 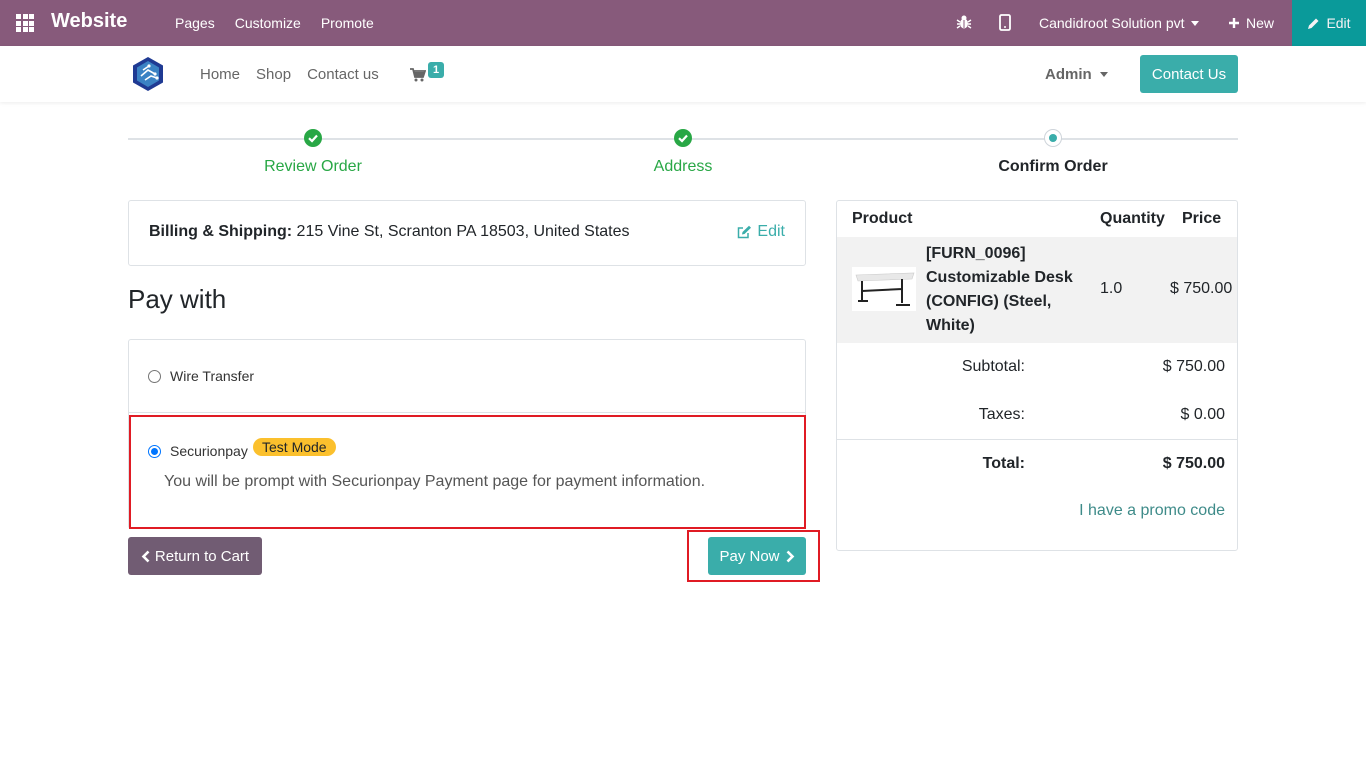 I want to click on pay-with-title: Pay with, so click(x=177, y=299).